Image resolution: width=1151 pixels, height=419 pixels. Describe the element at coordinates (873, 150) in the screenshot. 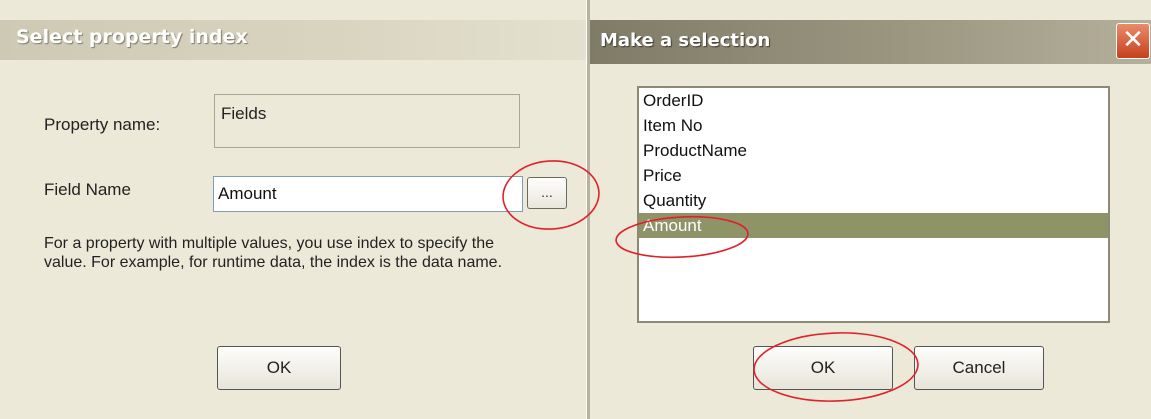

I see `list-item-productname: ProductName` at that location.